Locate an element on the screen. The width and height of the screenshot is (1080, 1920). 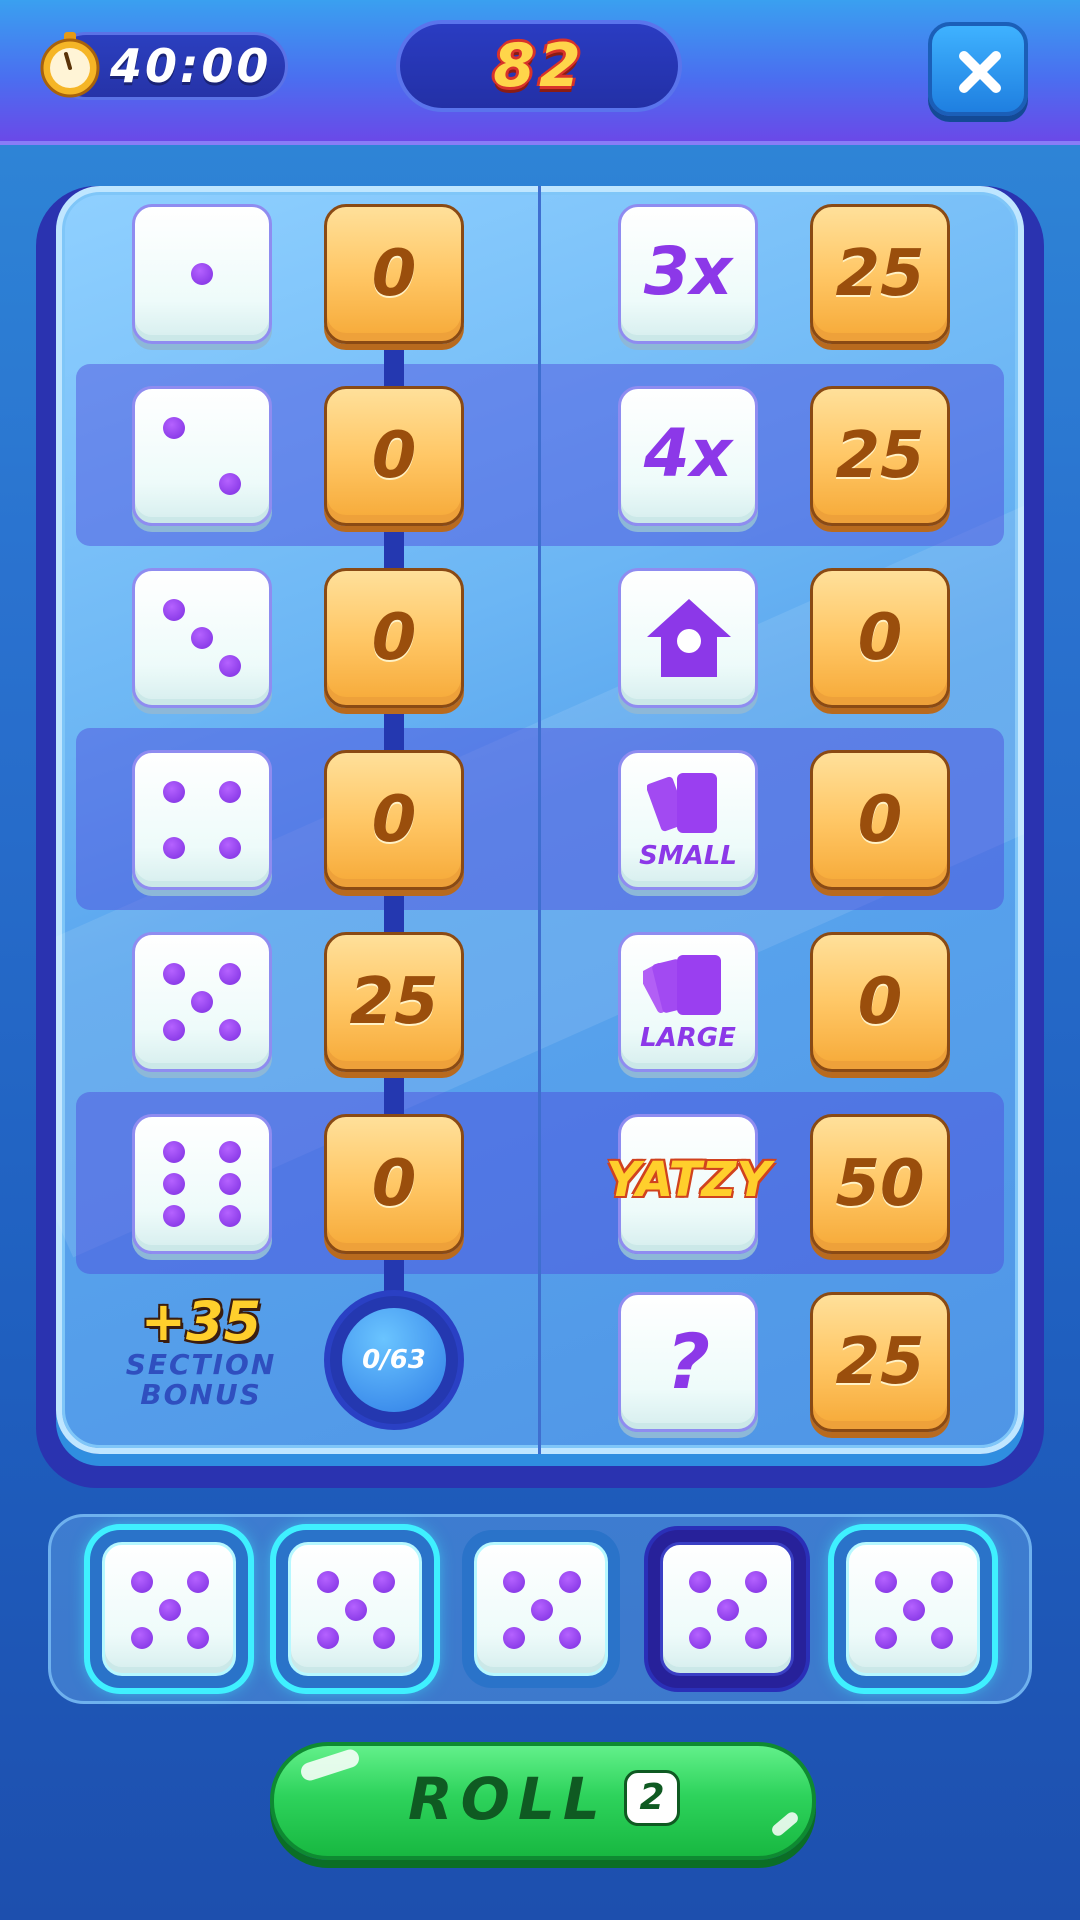
category-ones is located at coordinates (202, 274).